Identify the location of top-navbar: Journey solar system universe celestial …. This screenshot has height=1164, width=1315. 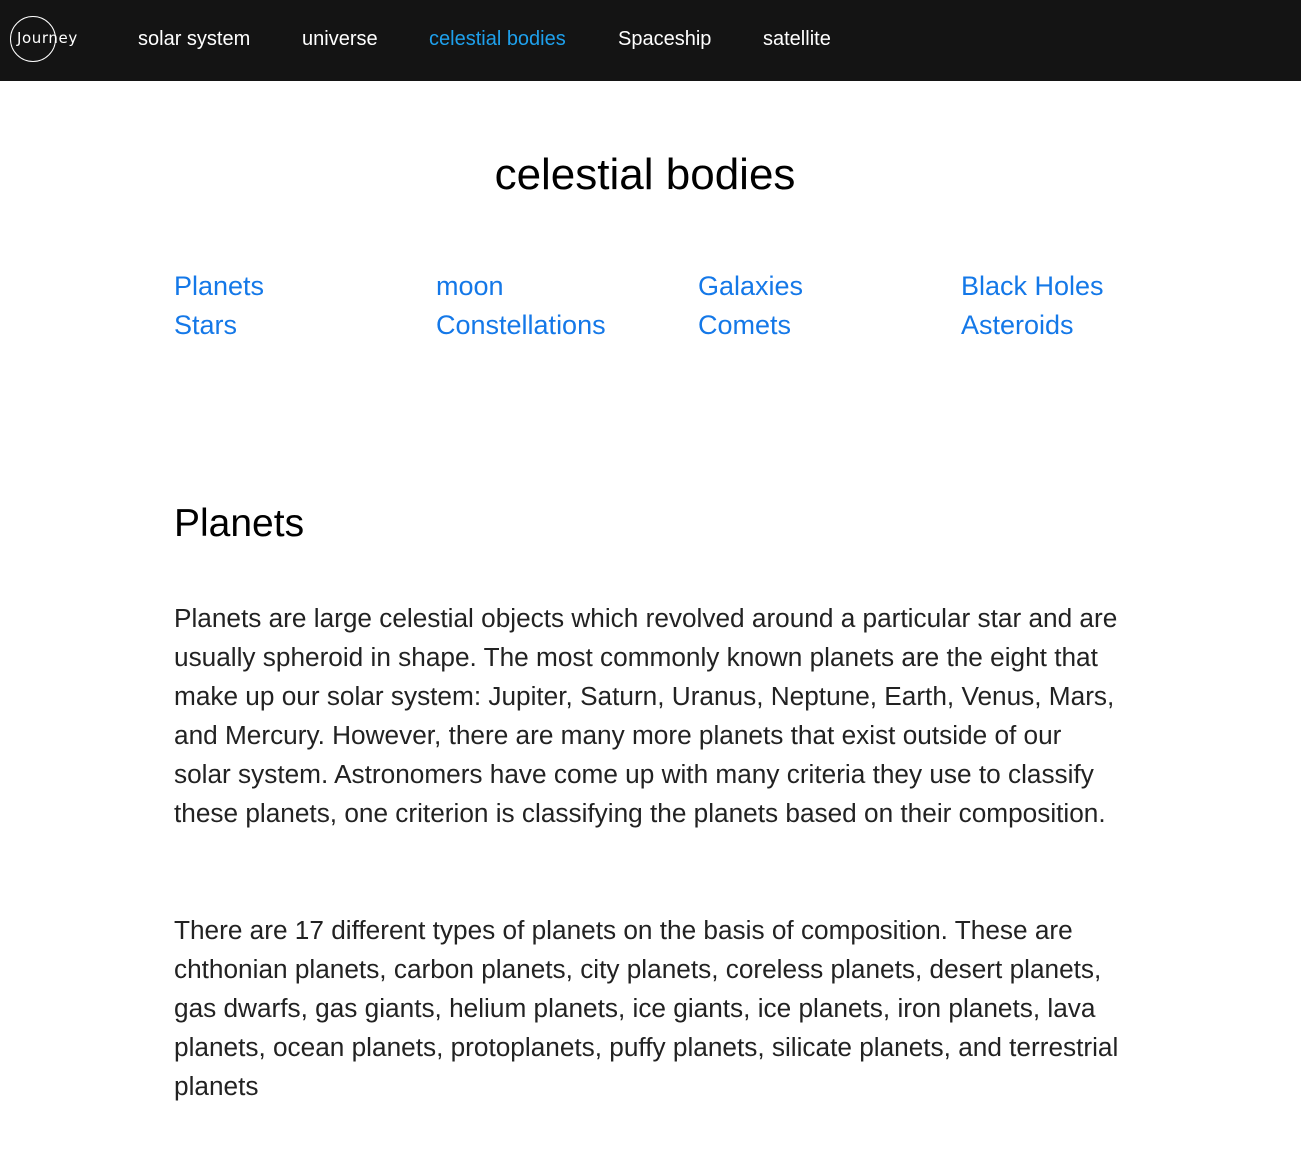
(650, 40).